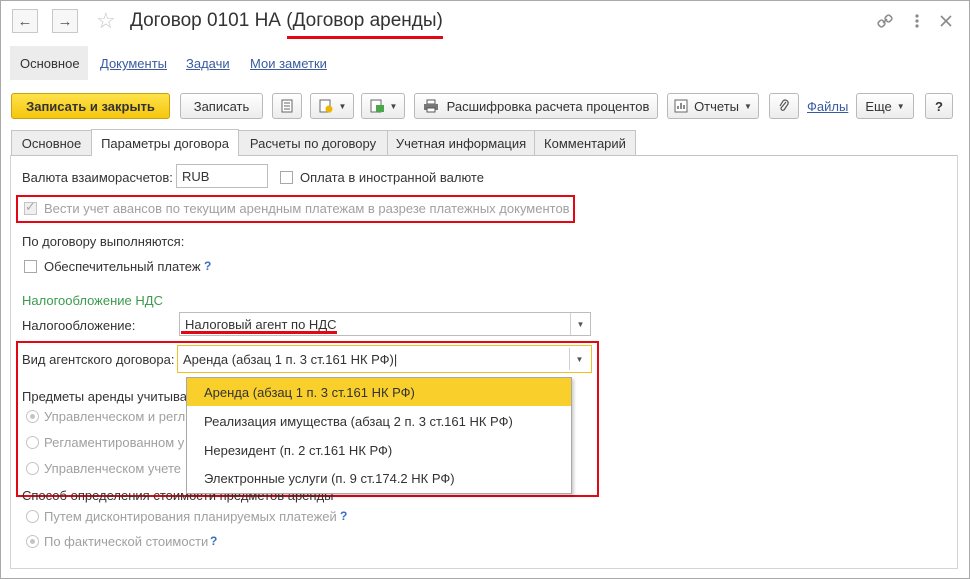  What do you see at coordinates (32, 516) in the screenshot?
I see `cost-opt1-radio` at bounding box center [32, 516].